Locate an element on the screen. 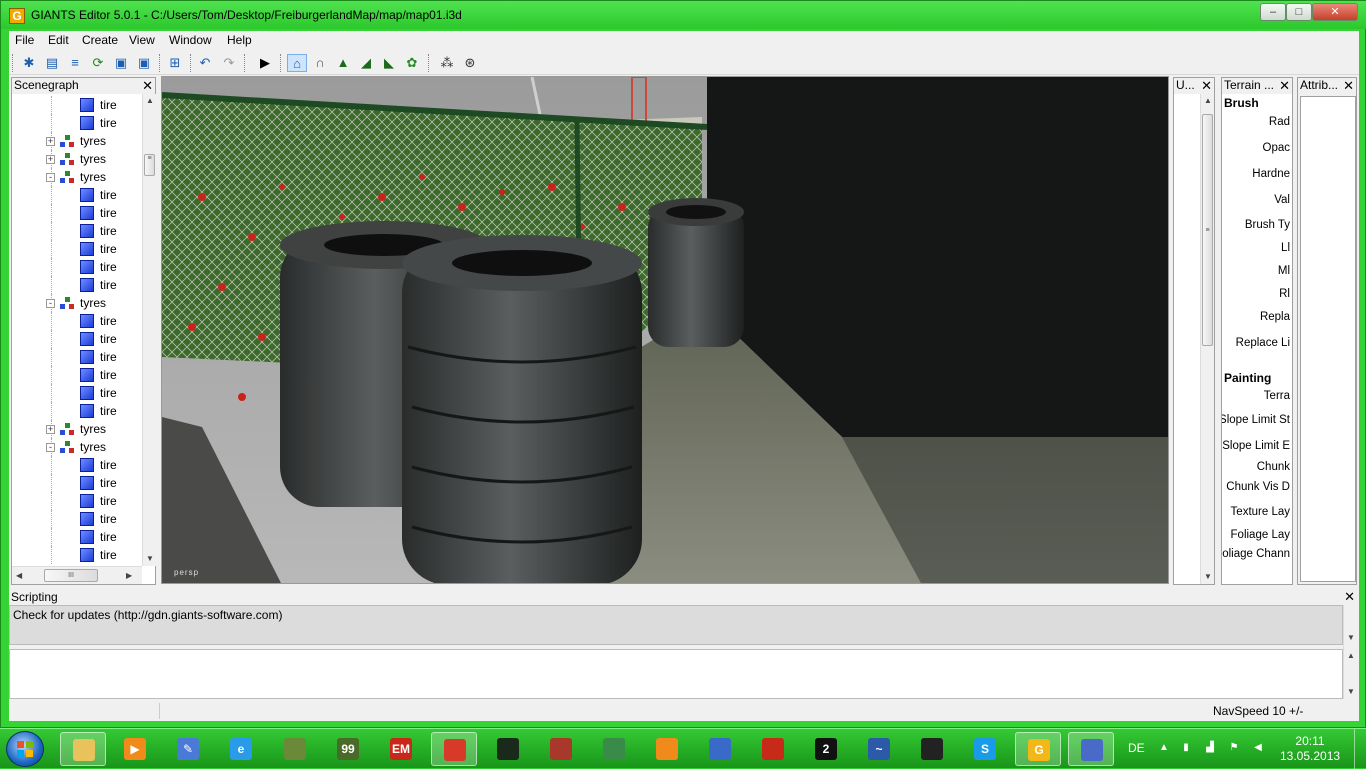 This screenshot has height=769, width=1366. second-app-task: 2 is located at coordinates (826, 749).